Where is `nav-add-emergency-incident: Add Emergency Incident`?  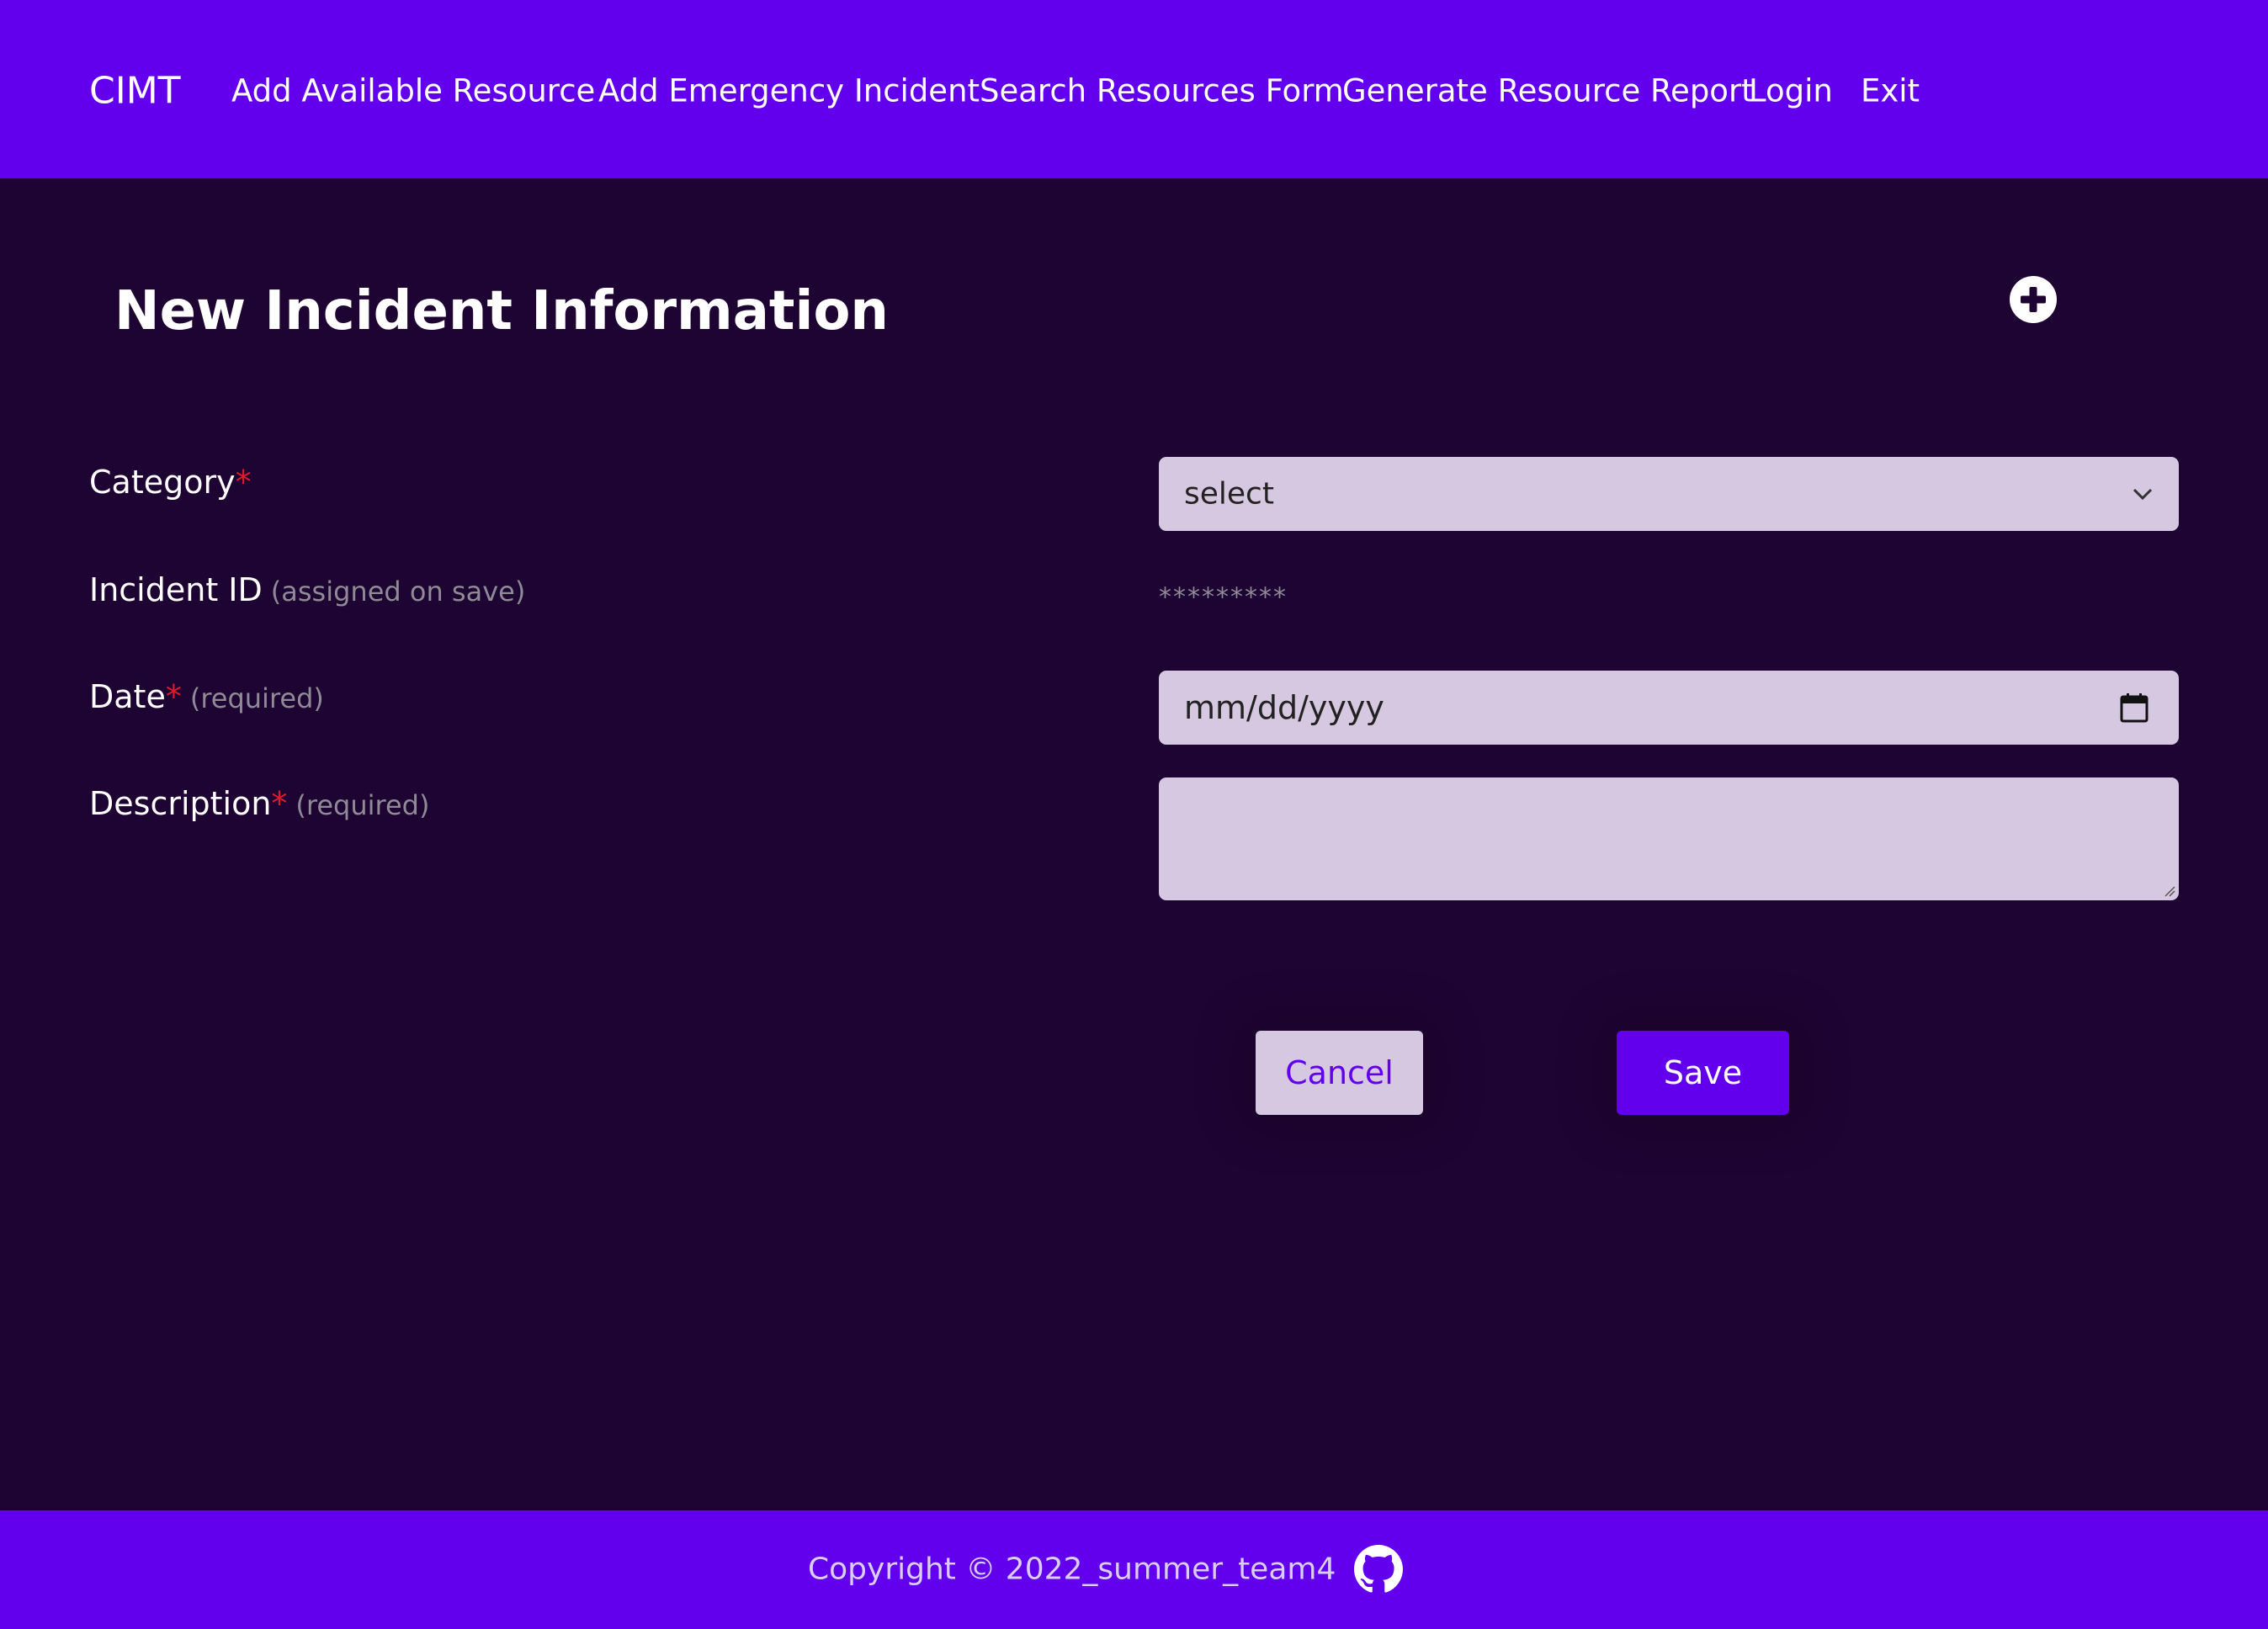
nav-add-emergency-incident: Add Emergency Incident is located at coordinates (789, 91).